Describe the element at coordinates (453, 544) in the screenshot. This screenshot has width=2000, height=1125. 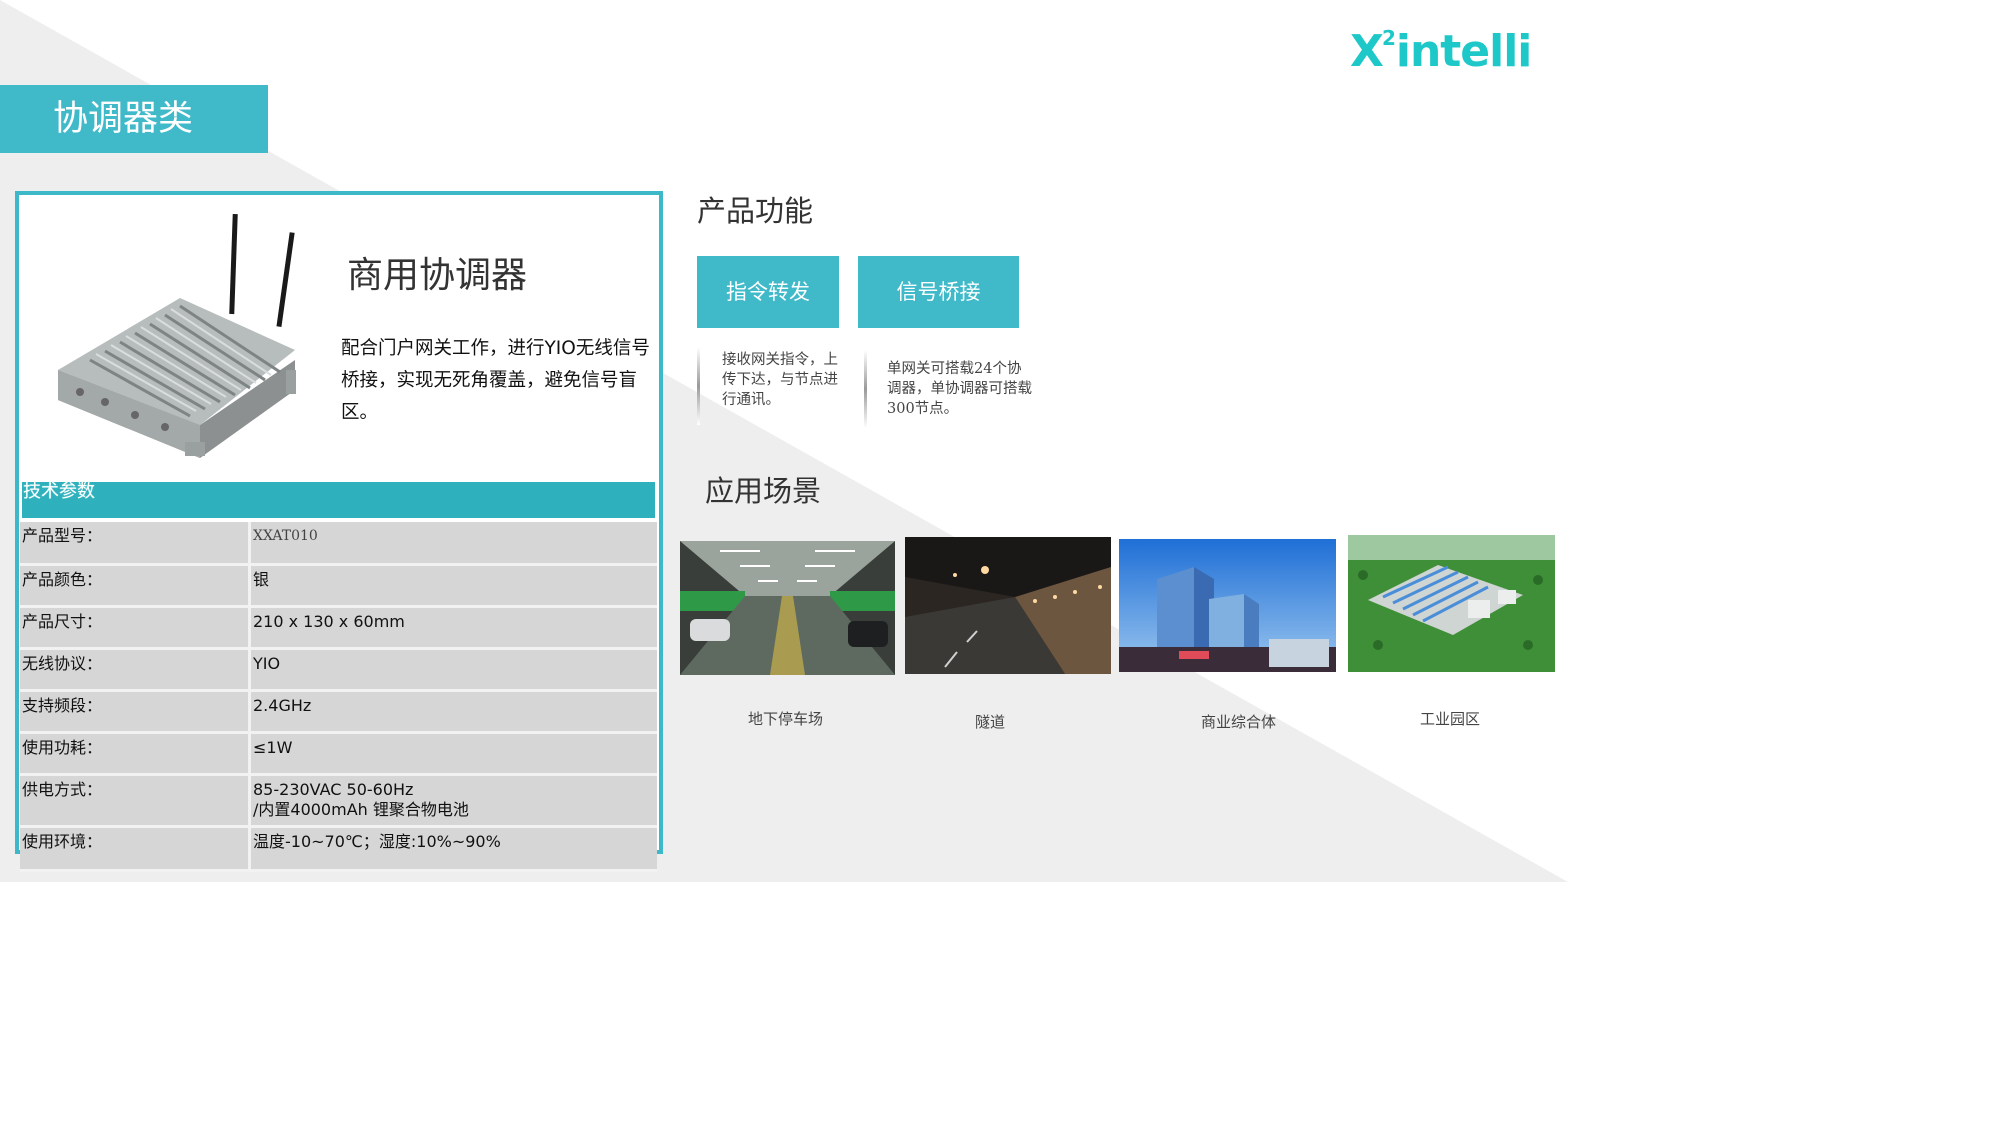
I see `spec-value: XXAT010` at that location.